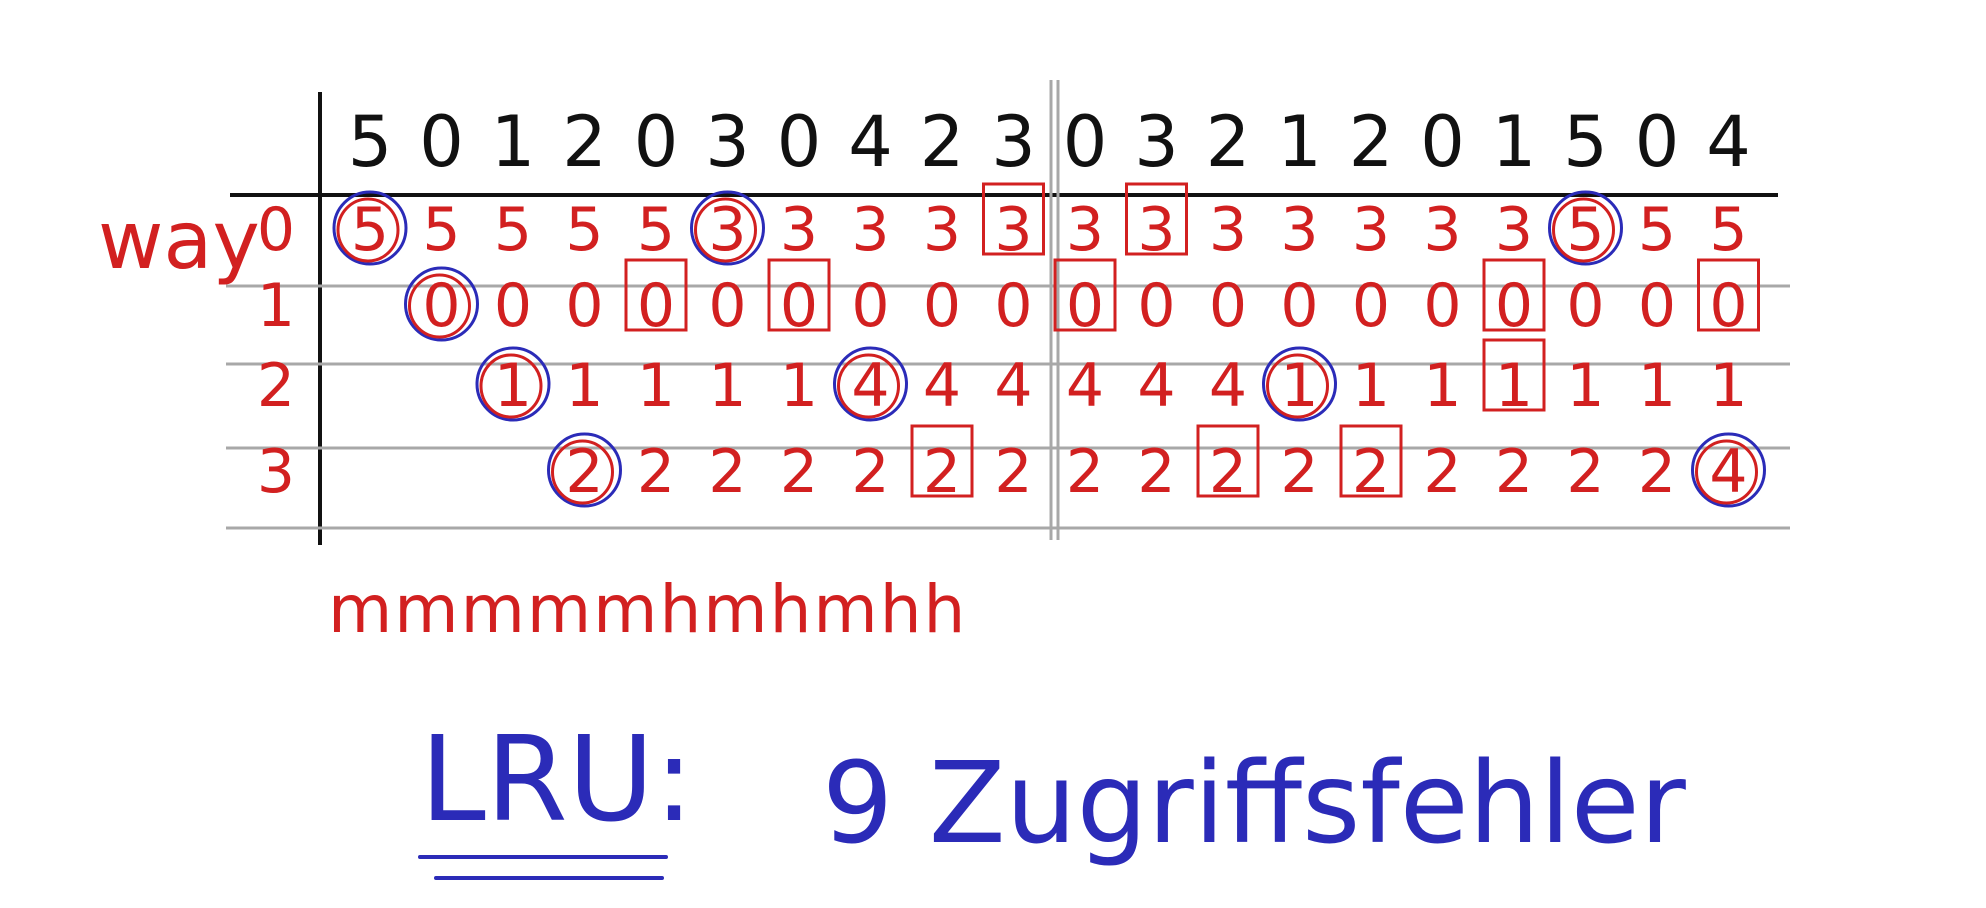  Describe the element at coordinates (276, 306) in the screenshot. I see `way-row-label: 1` at that location.